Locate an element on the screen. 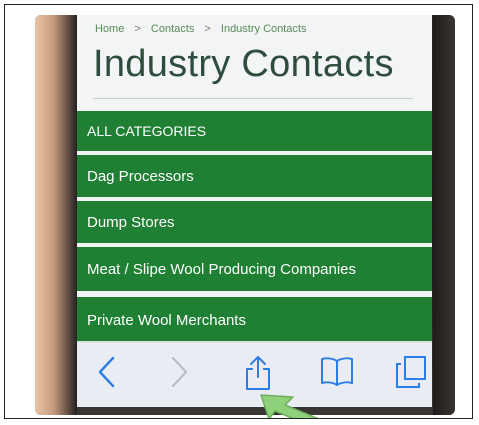  tabs-icon is located at coordinates (411, 372).